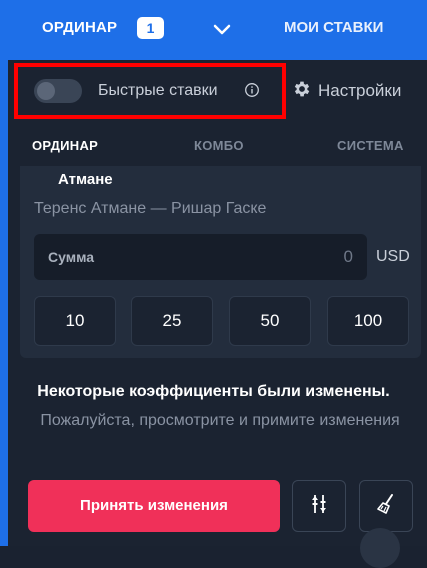  Describe the element at coordinates (80, 27) in the screenshot. I see `tab-single-label: ОРДИНАР` at that location.